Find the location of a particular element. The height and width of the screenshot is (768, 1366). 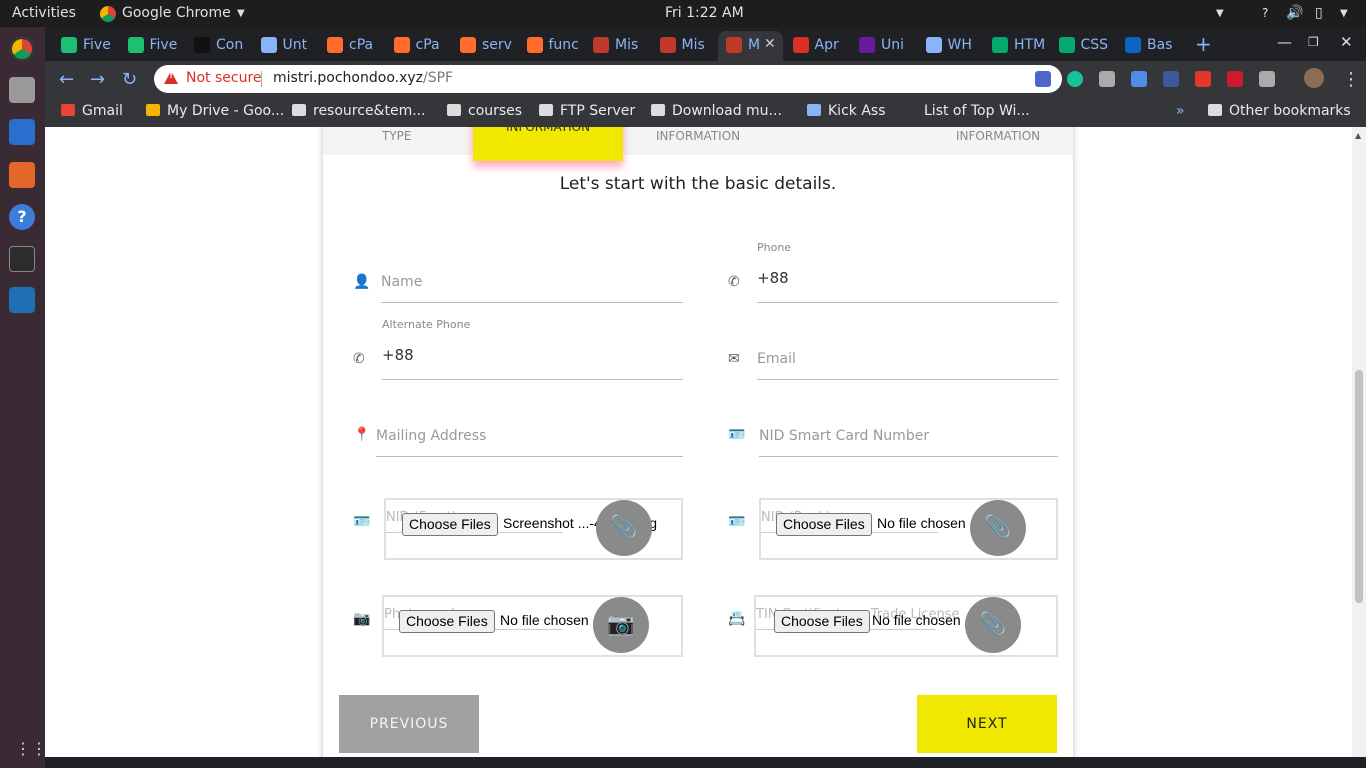

grammarly-icon is located at coordinates (1075, 79).